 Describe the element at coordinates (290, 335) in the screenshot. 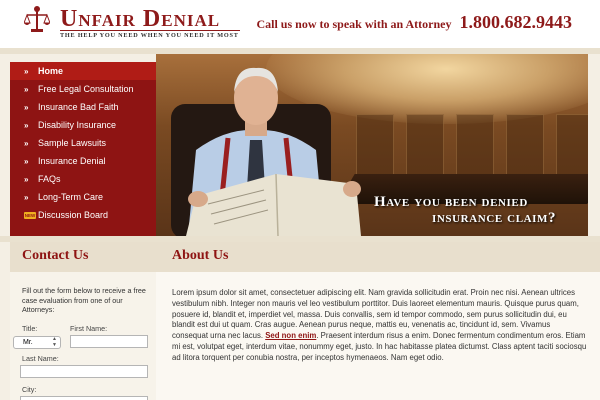

I see `sed-non-enim-link: Sed non enim` at that location.